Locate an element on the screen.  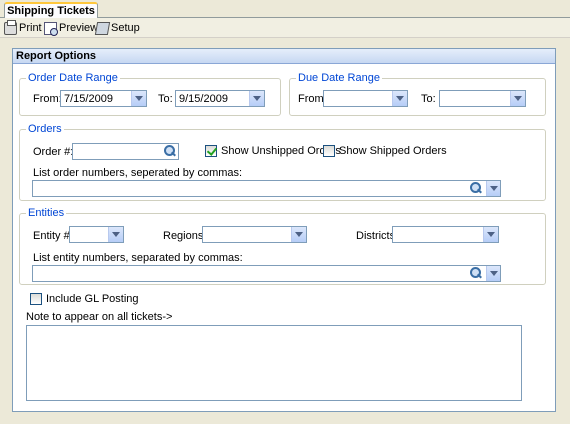
districts-select is located at coordinates (445, 234).